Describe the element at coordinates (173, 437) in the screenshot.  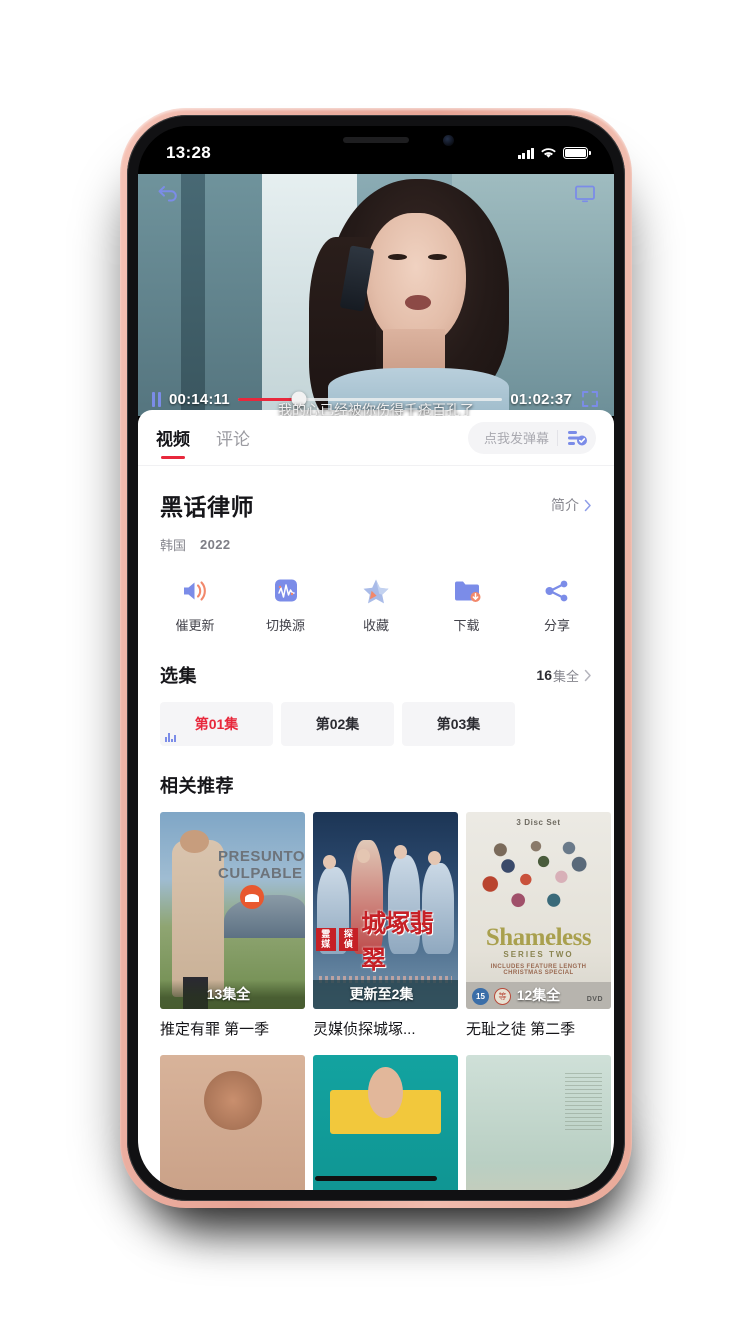
I see `tab-video: 视频` at that location.